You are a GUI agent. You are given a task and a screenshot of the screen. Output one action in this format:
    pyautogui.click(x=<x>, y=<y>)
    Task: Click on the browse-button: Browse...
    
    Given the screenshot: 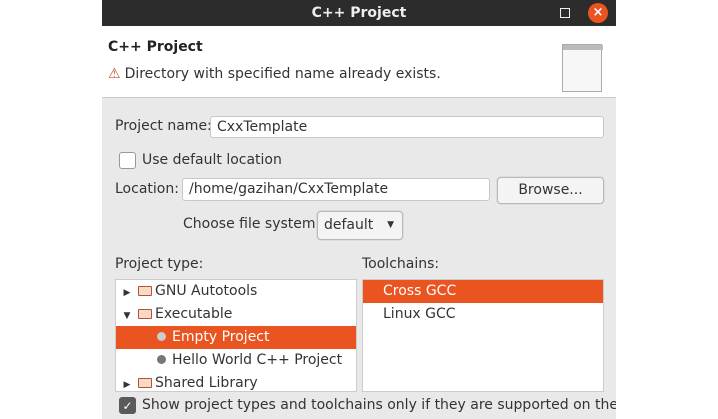 What is the action you would take?
    pyautogui.click(x=550, y=190)
    